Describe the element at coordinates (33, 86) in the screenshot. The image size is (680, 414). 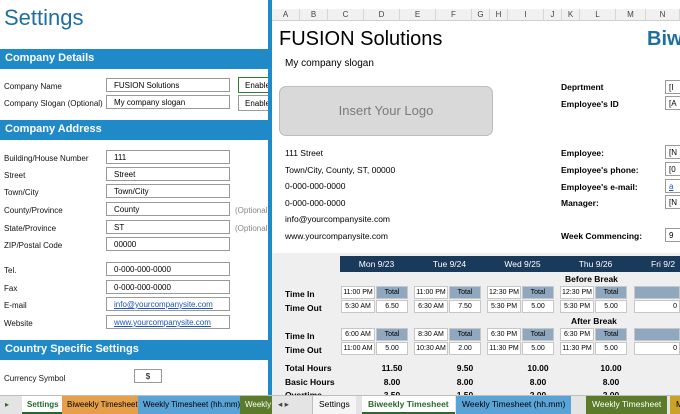
I see `company-name-label: Company Name` at that location.